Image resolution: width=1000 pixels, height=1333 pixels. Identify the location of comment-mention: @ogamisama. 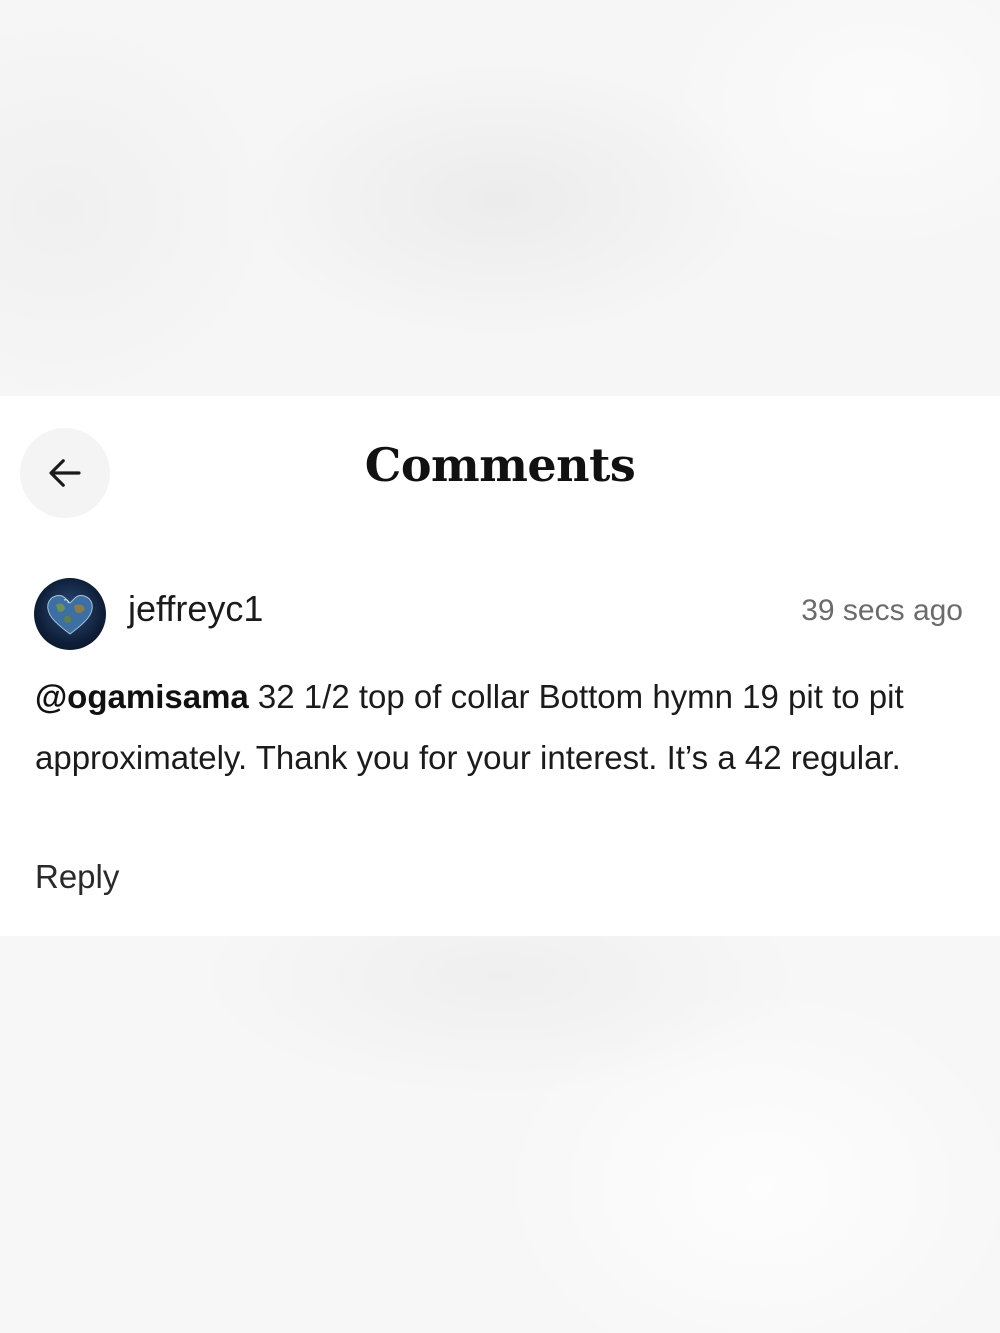
(142, 696).